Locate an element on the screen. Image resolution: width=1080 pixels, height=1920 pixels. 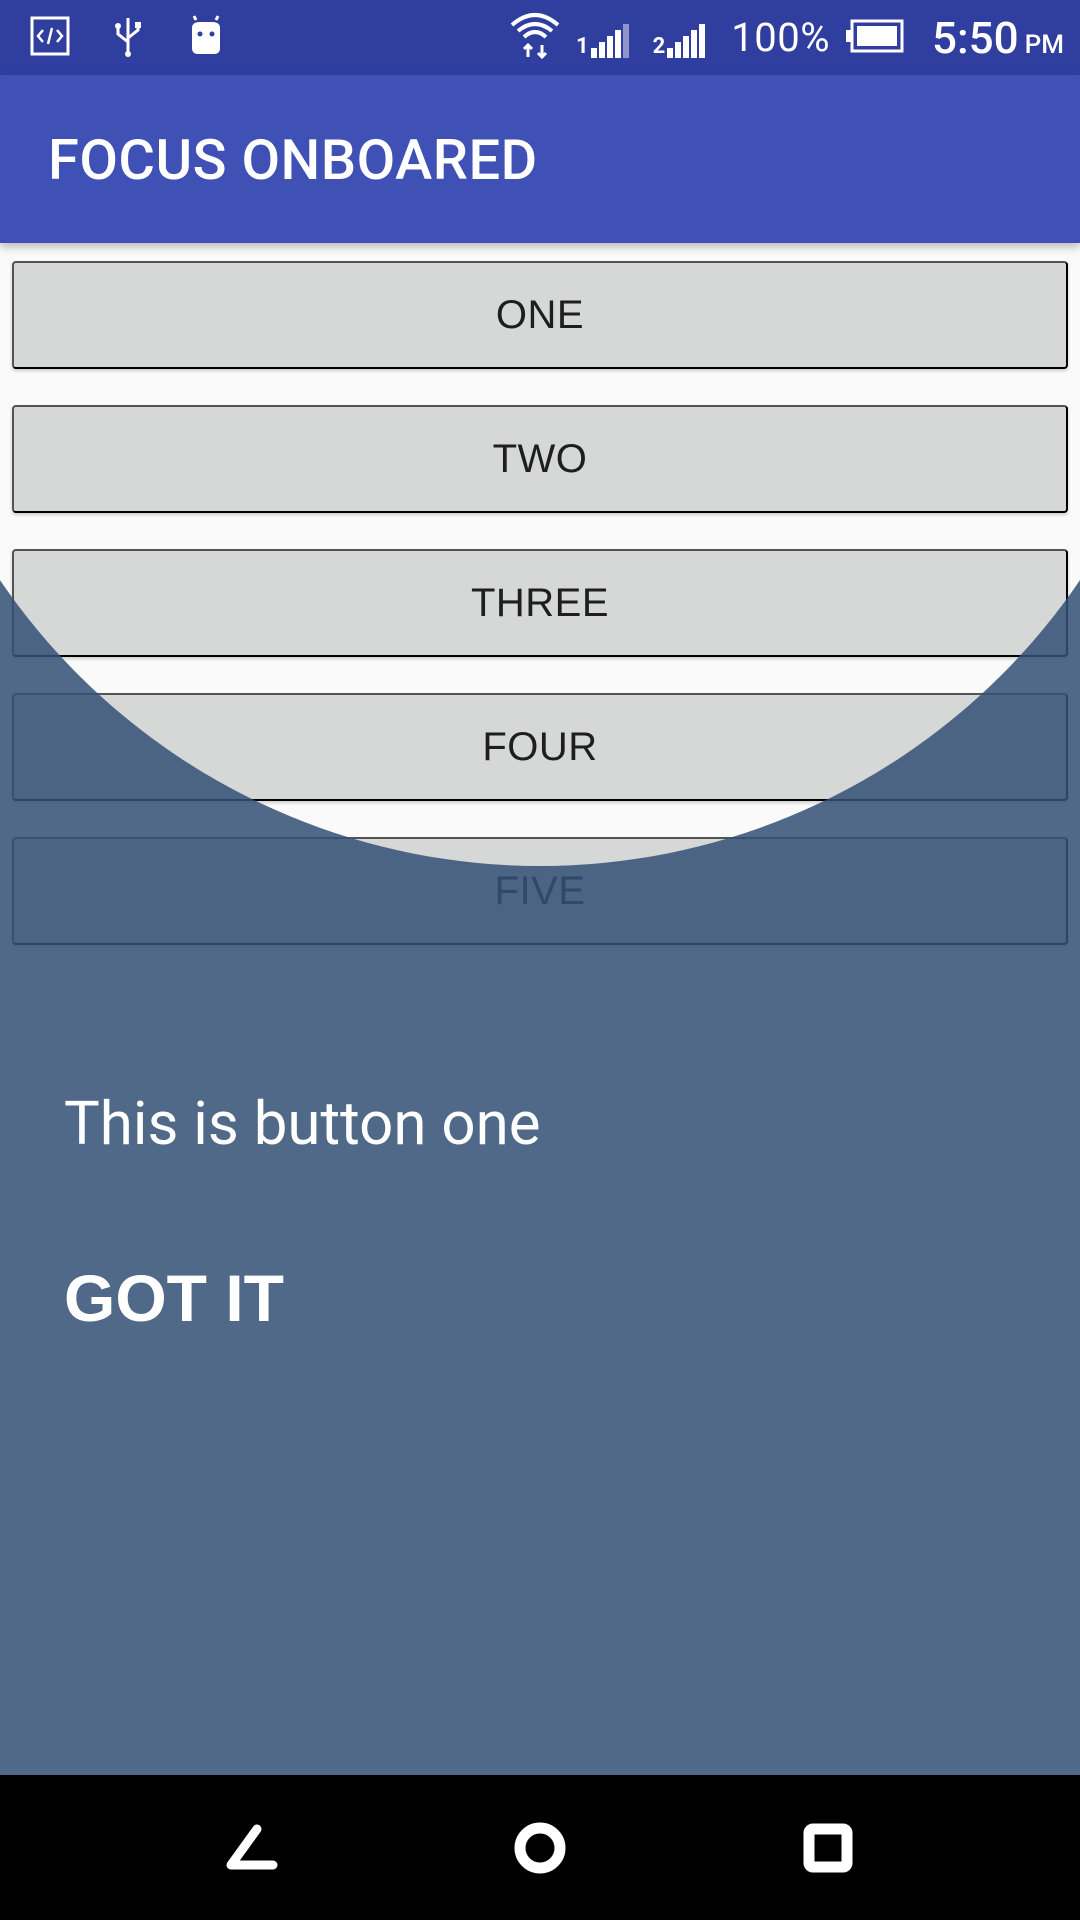
app-title: FOCUS ONBOARED is located at coordinates (293, 160).